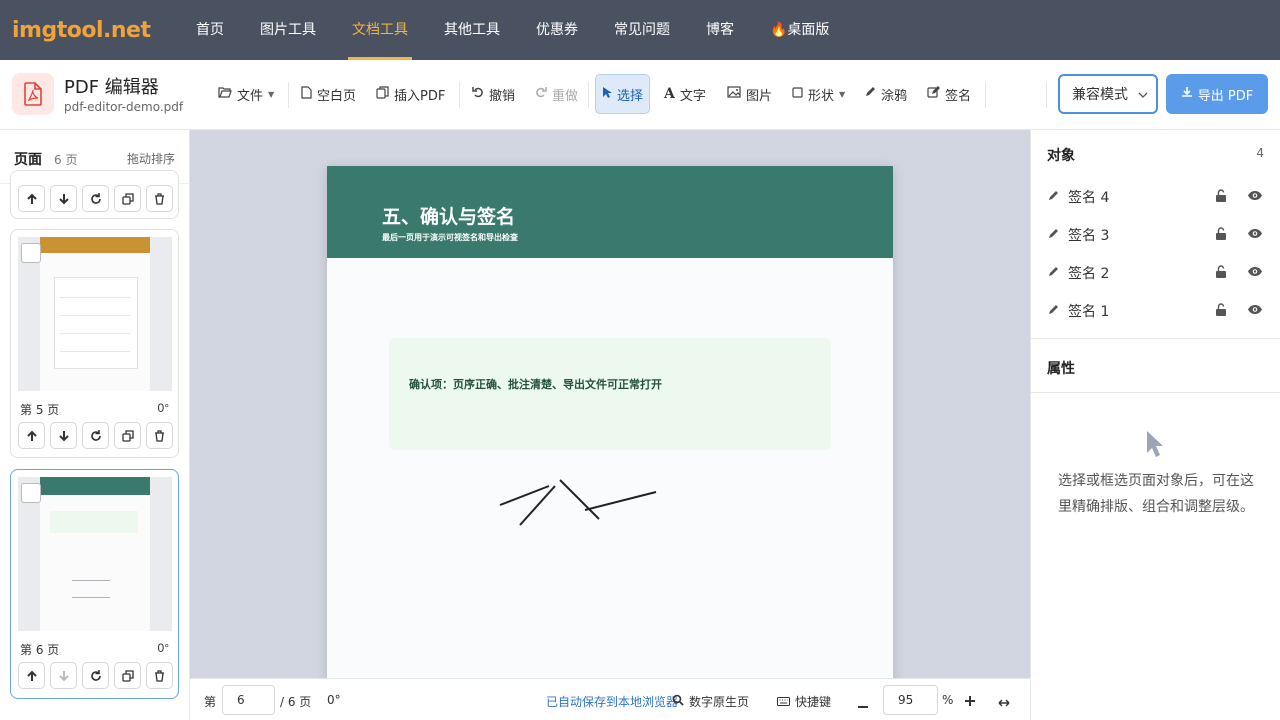 The width and height of the screenshot is (1280, 720). Describe the element at coordinates (210, 702) in the screenshot. I see `page-prefix: 第` at that location.